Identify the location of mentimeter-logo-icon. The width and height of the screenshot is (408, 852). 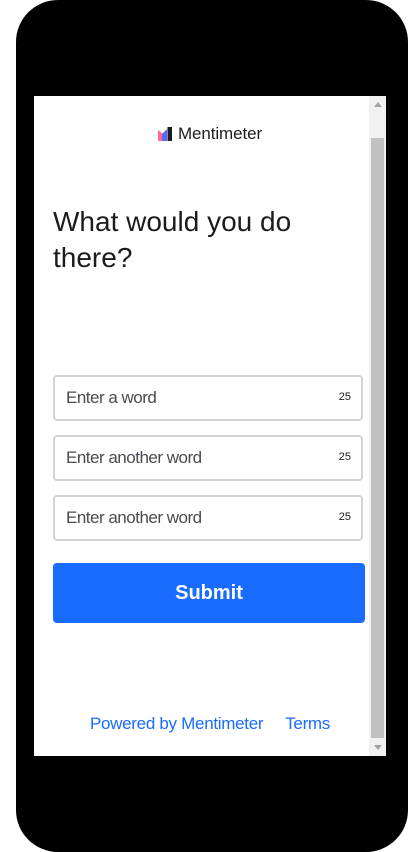
(164, 134).